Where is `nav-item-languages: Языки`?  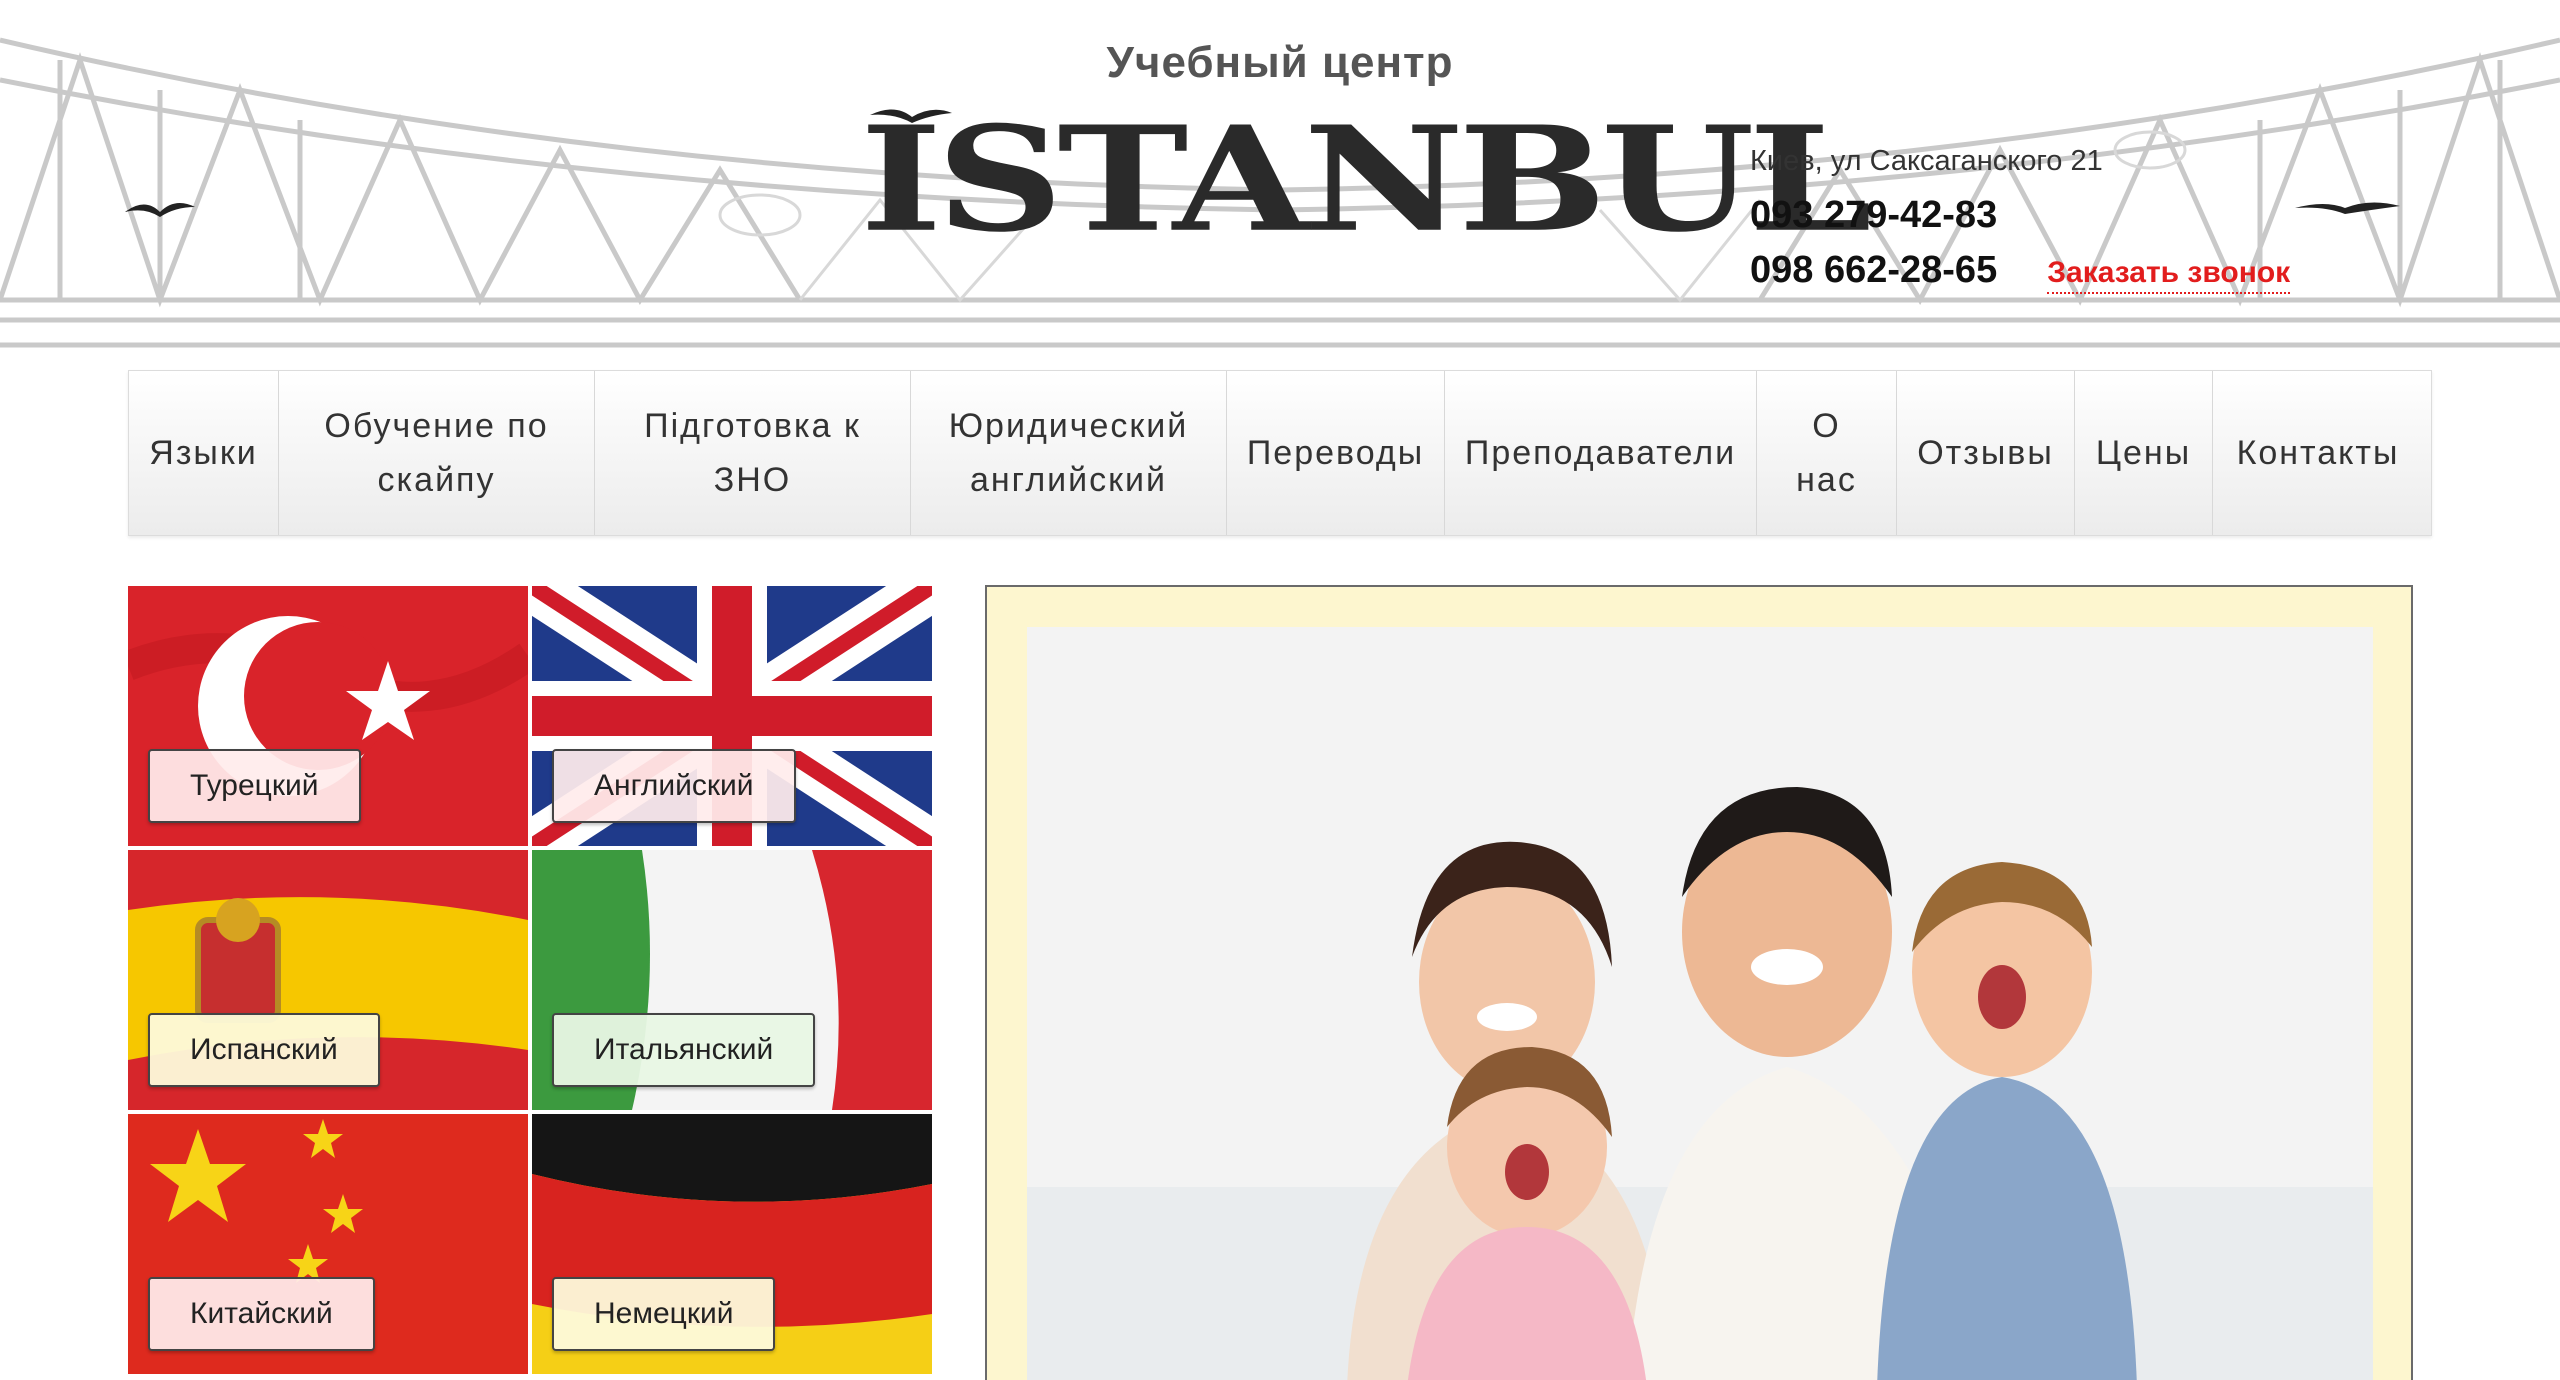
nav-item-languages: Языки is located at coordinates (204, 453).